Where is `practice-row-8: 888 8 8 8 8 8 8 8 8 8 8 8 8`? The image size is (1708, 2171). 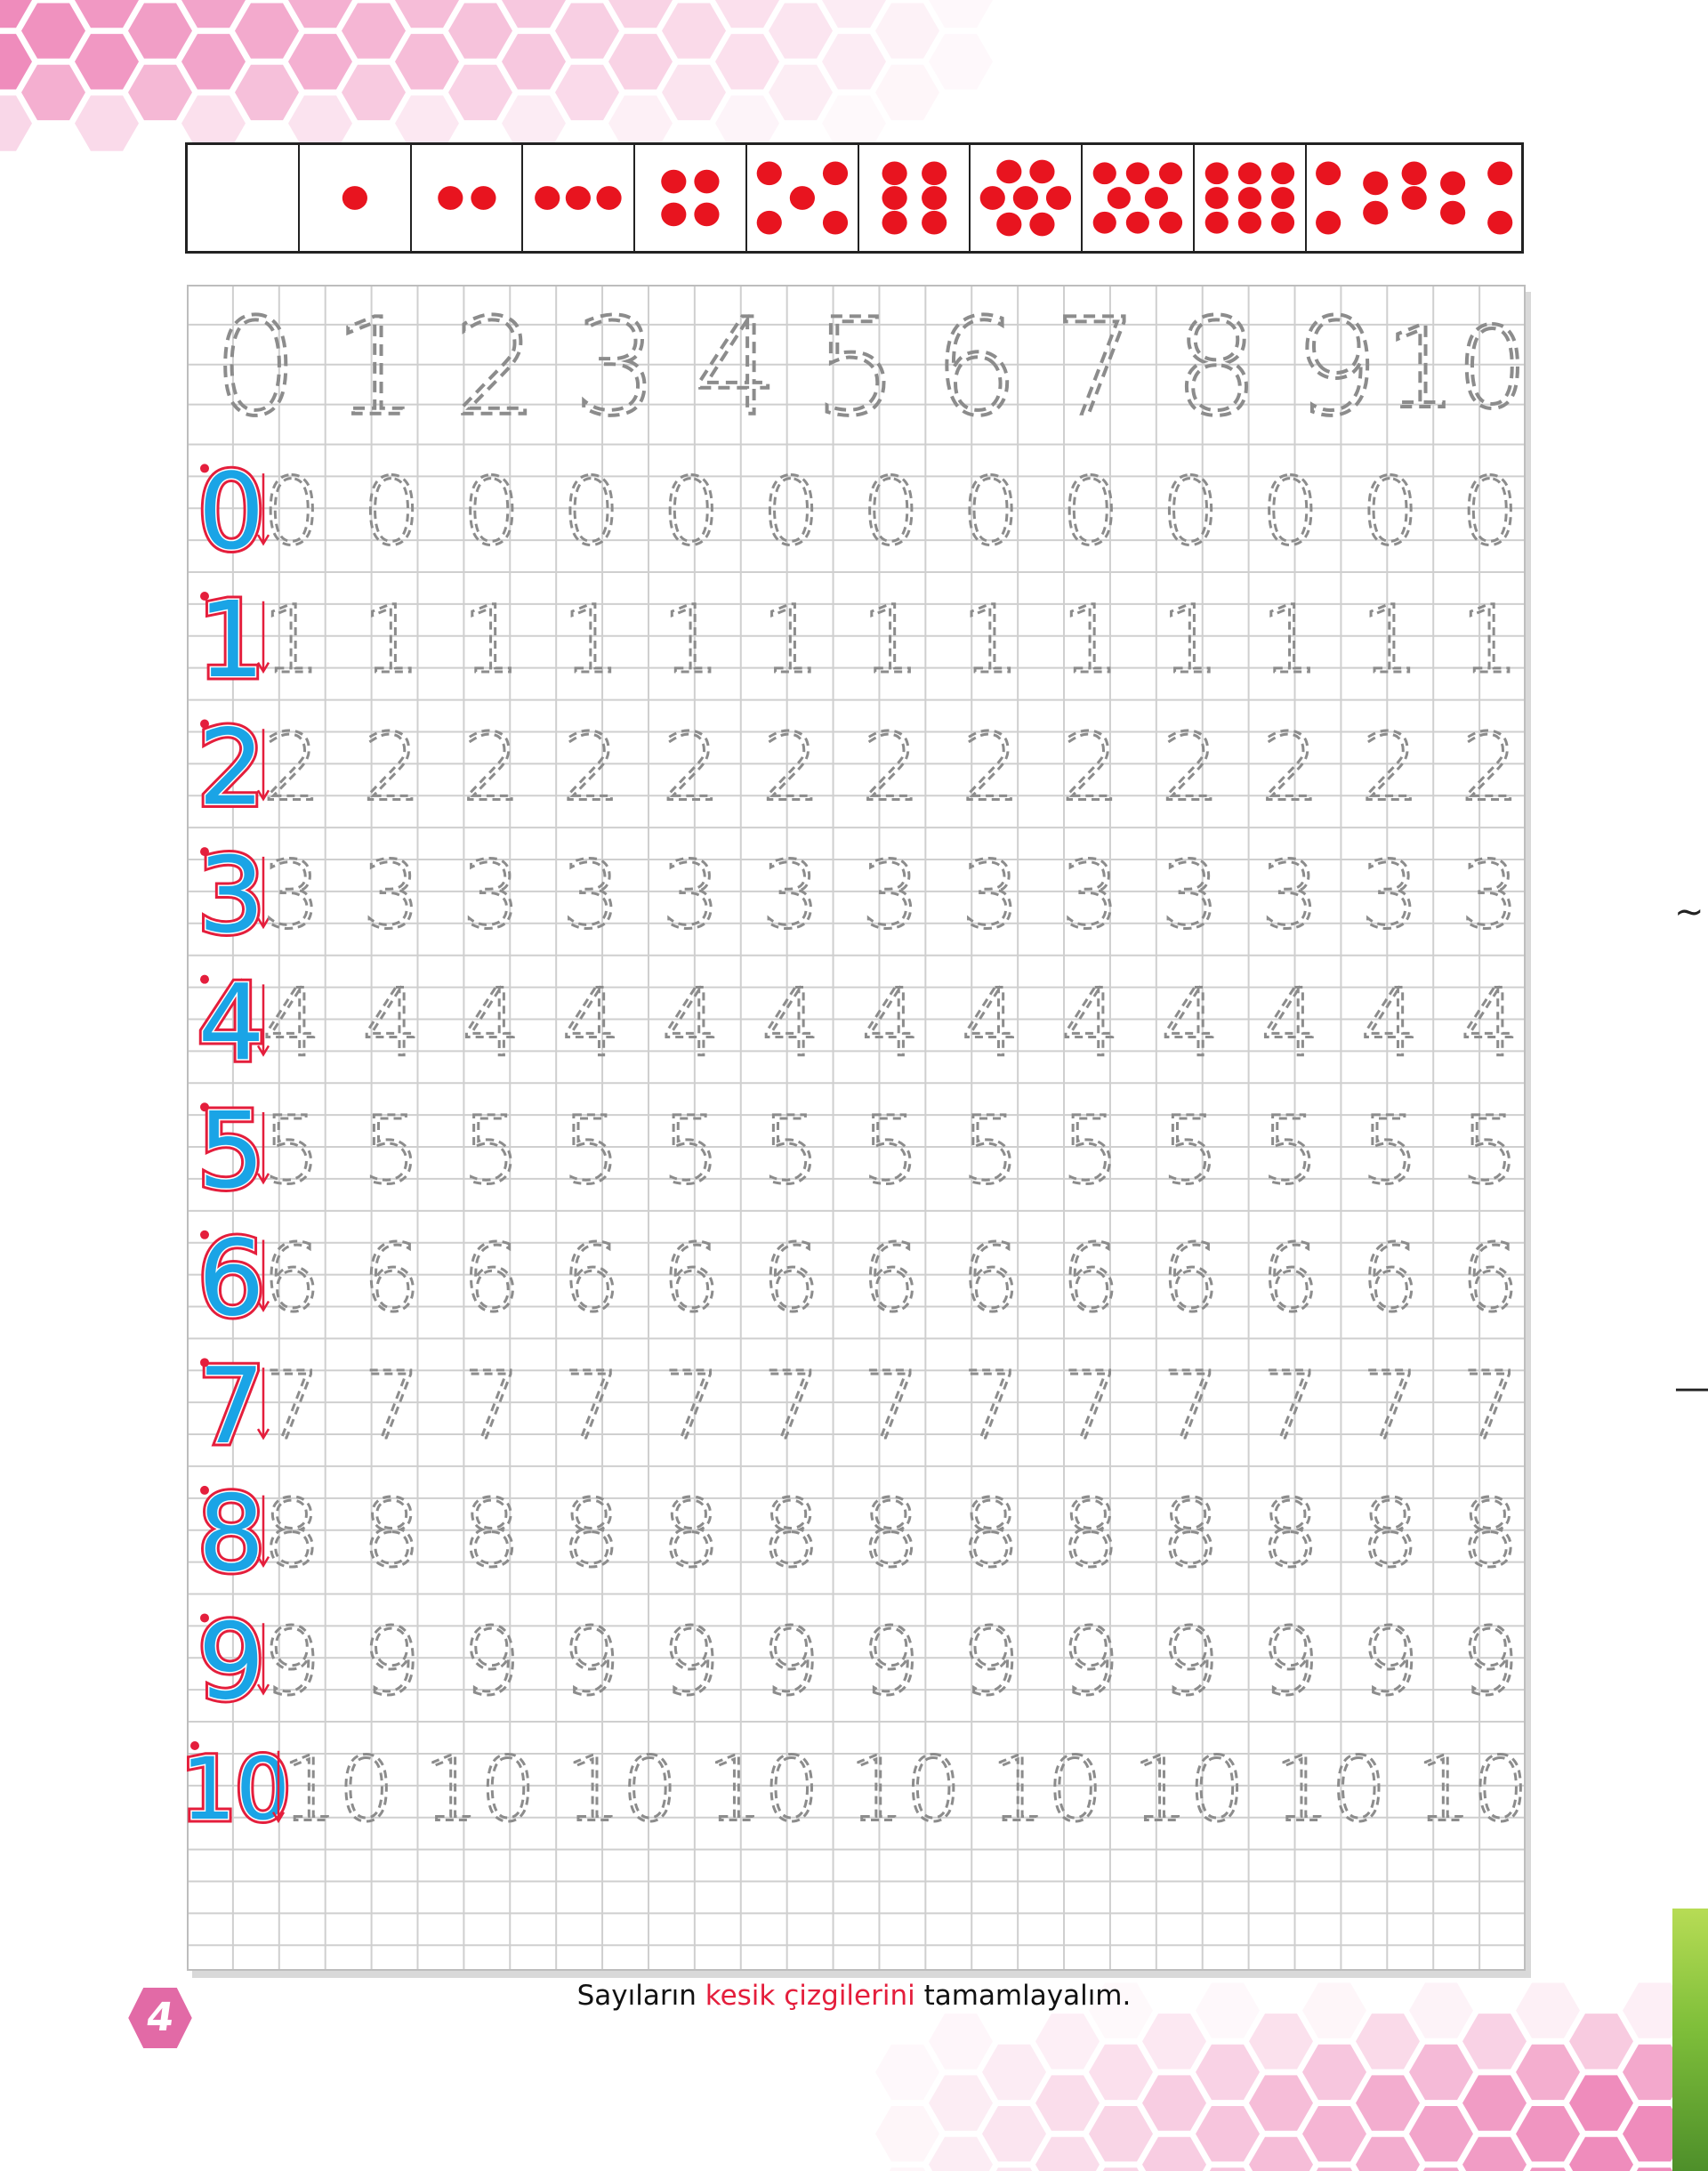
practice-row-8: 888 8 8 8 8 8 8 8 8 8 8 8 8 is located at coordinates (857, 1533).